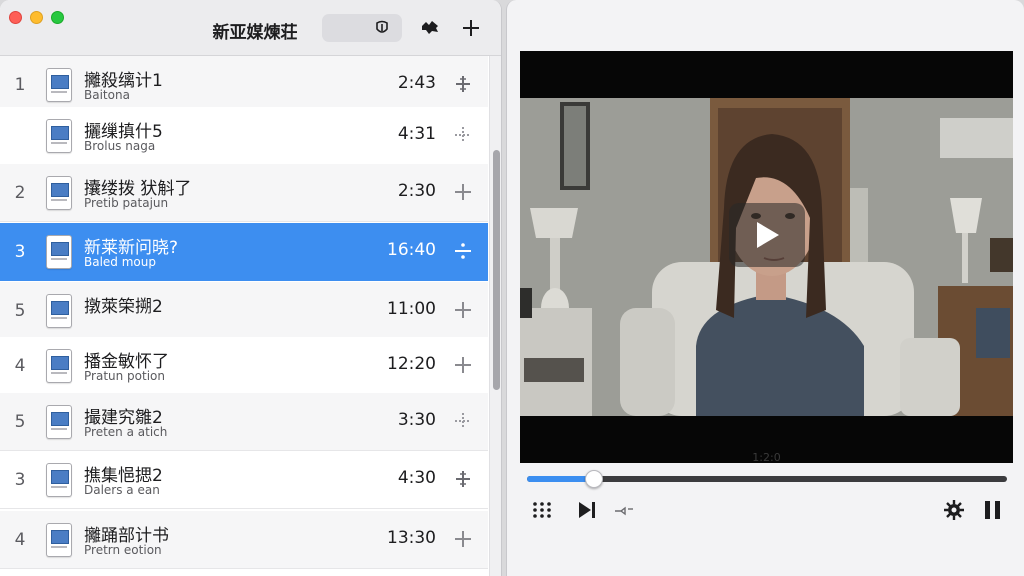 The height and width of the screenshot is (576, 1024). Describe the element at coordinates (463, 251) in the screenshot. I see `divide-icon` at that location.